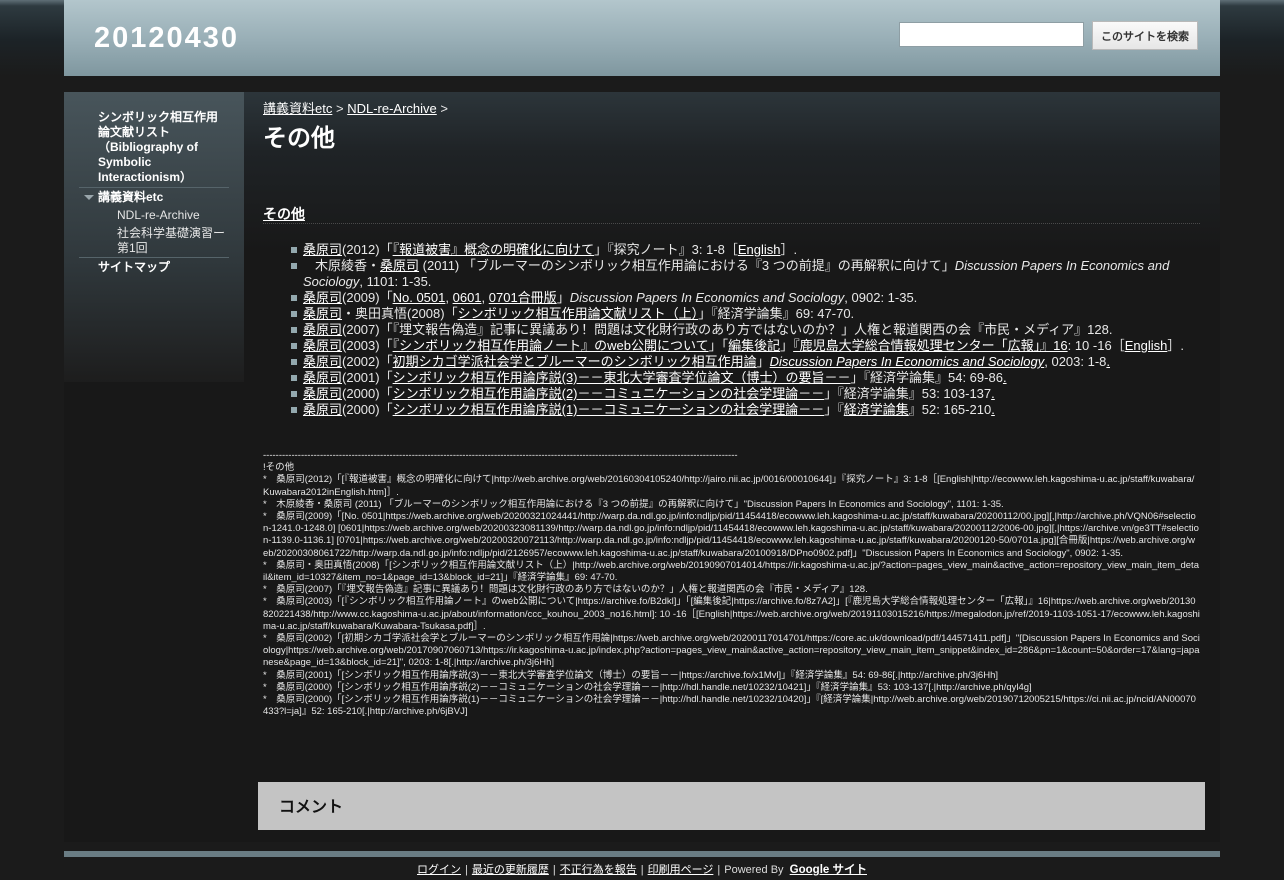  Describe the element at coordinates (1096, 345) in the screenshot. I see `ref-text: : 10 -16［` at that location.